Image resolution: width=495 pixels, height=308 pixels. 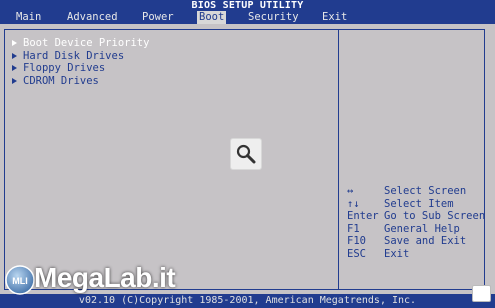 I want to click on help-row: ↑↓ Select Item, so click(x=419, y=204).